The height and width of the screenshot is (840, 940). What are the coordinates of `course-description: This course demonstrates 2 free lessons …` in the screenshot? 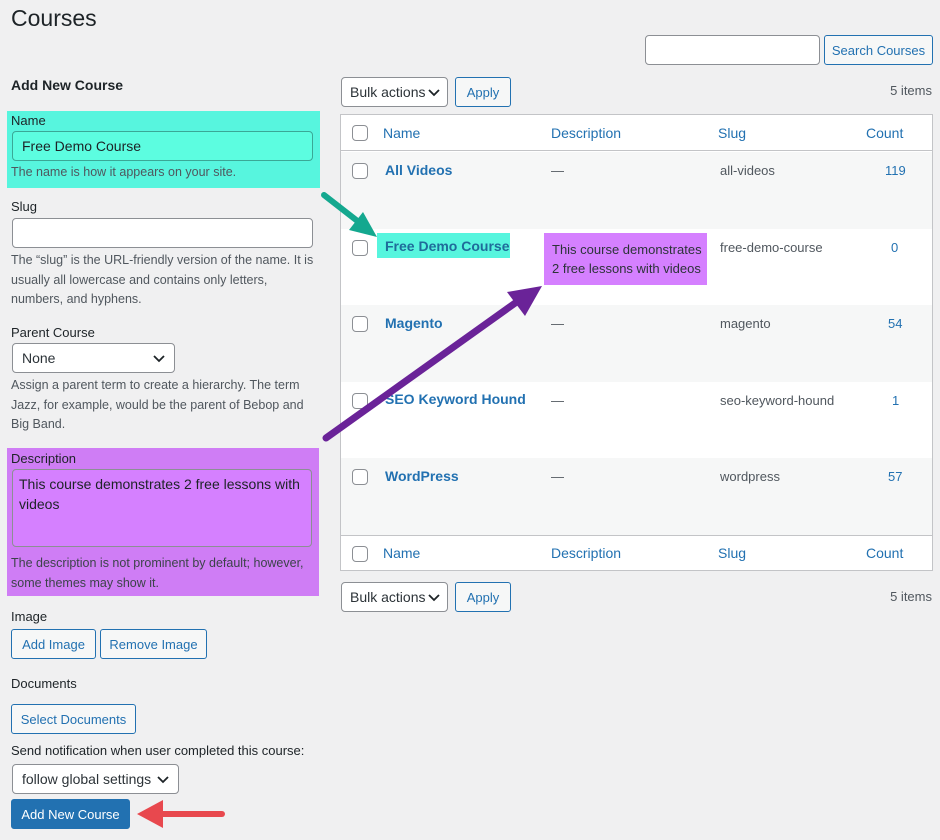 It's located at (627, 259).